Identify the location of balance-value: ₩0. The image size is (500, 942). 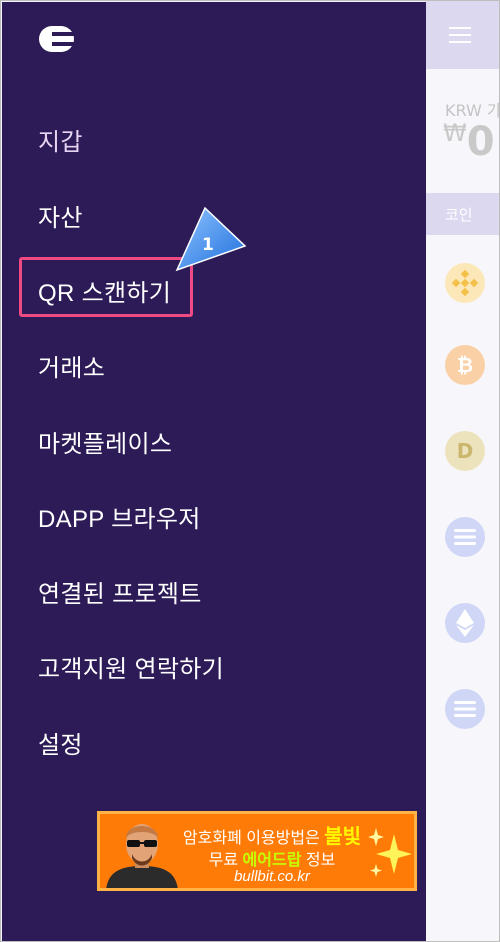
(469, 142).